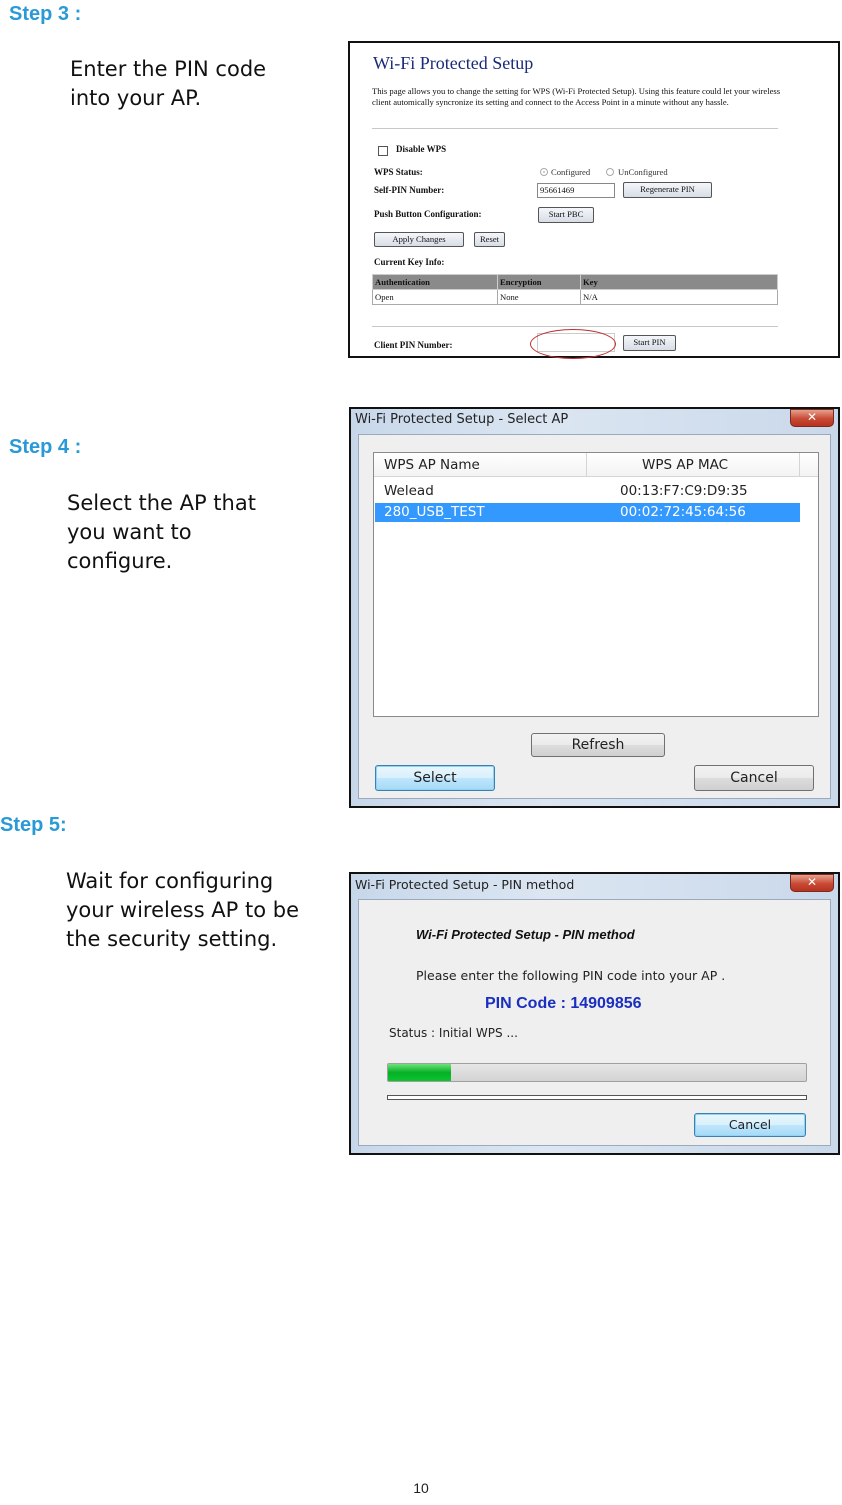 This screenshot has width=842, height=1505. What do you see at coordinates (409, 190) in the screenshot?
I see `self-pin-label: Self-PIN Number:` at bounding box center [409, 190].